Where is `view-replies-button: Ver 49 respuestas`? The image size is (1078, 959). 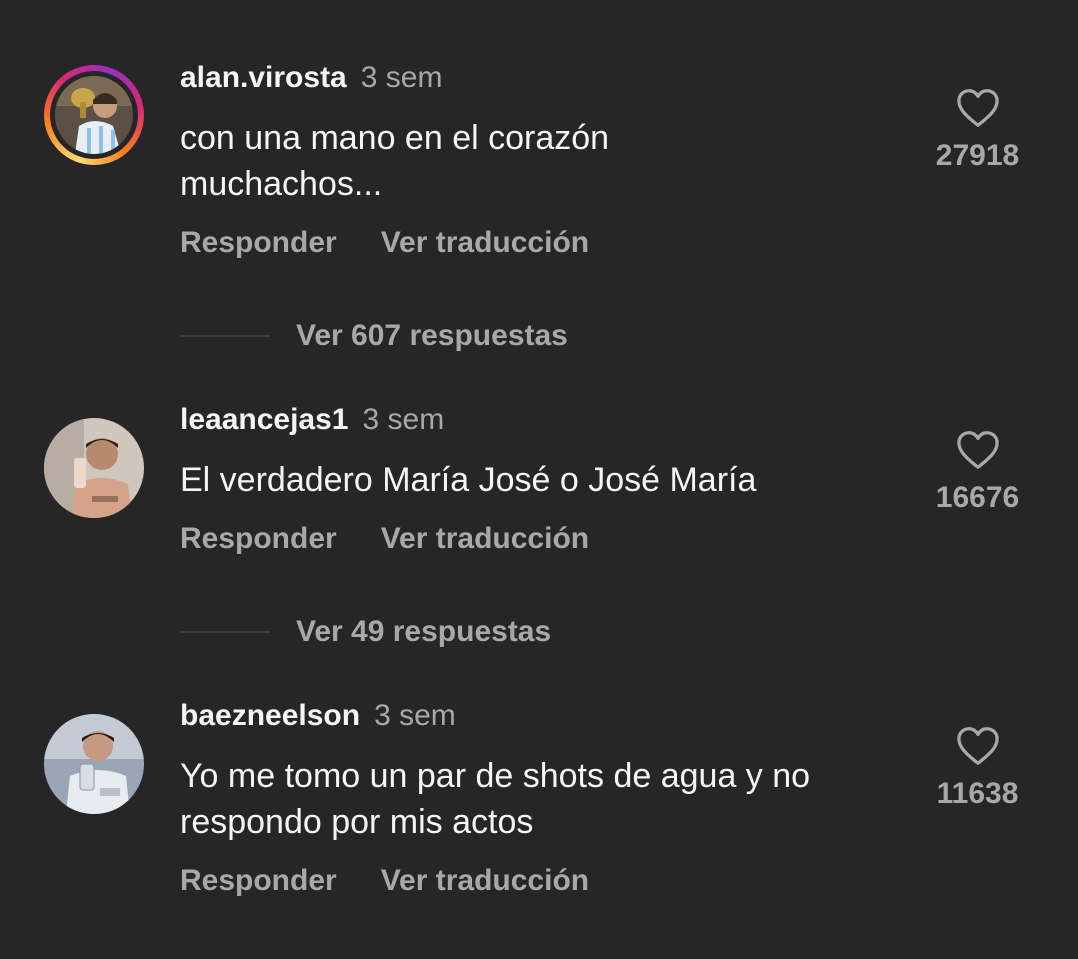
view-replies-button: Ver 49 respuestas is located at coordinates (365, 632).